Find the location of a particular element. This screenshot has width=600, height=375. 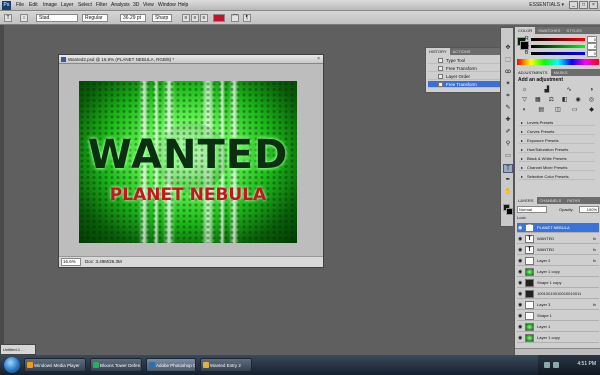

red-track is located at coordinates (558, 39).